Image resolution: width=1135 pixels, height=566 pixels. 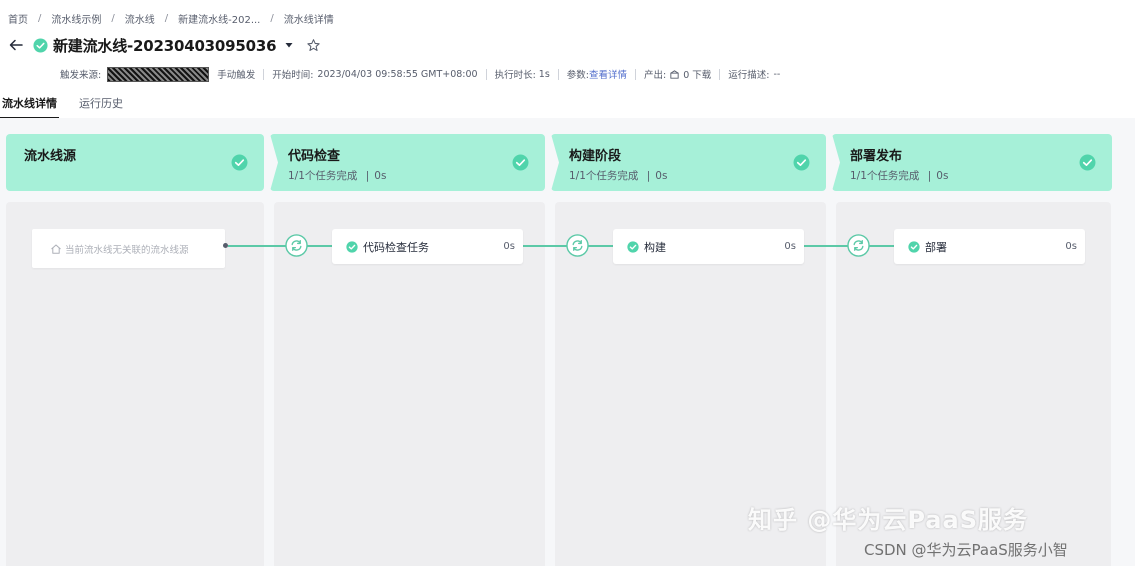 I want to click on duration: 1s, so click(x=544, y=74).